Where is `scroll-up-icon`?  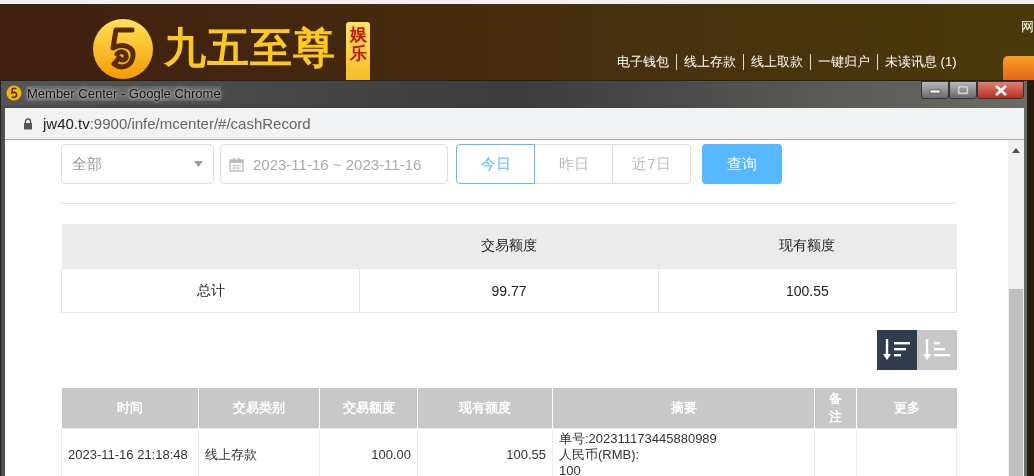
scroll-up-icon is located at coordinates (1016, 150).